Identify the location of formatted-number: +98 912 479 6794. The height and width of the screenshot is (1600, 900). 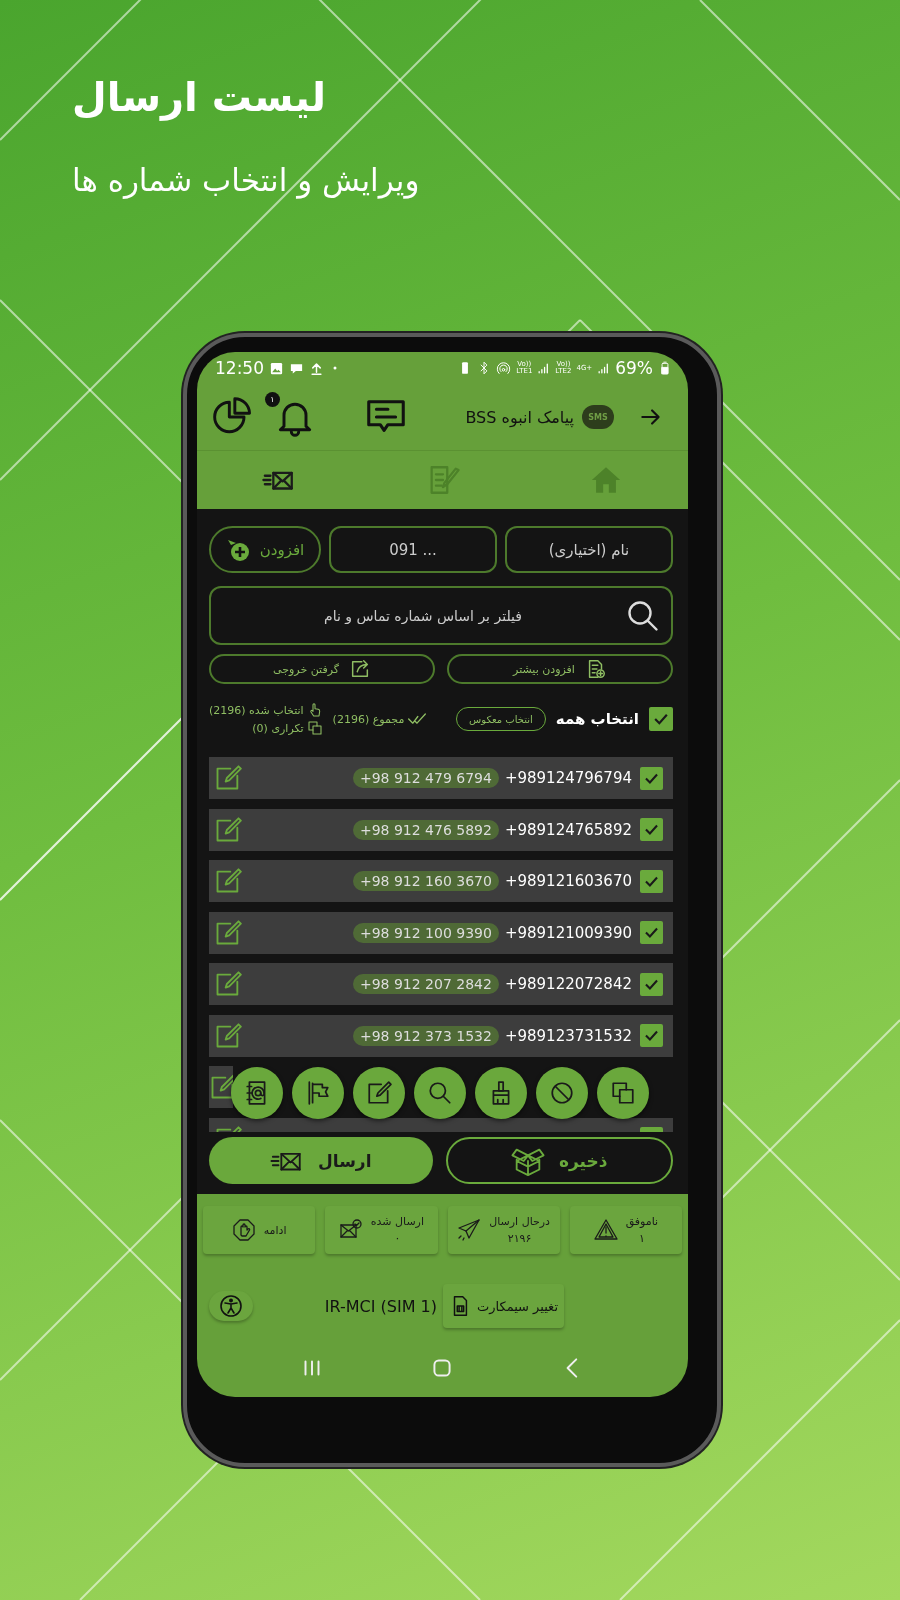
(425, 778).